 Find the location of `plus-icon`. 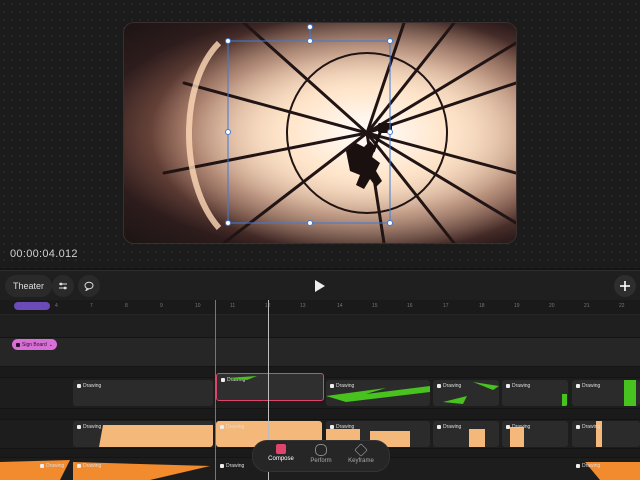

plus-icon is located at coordinates (625, 286).